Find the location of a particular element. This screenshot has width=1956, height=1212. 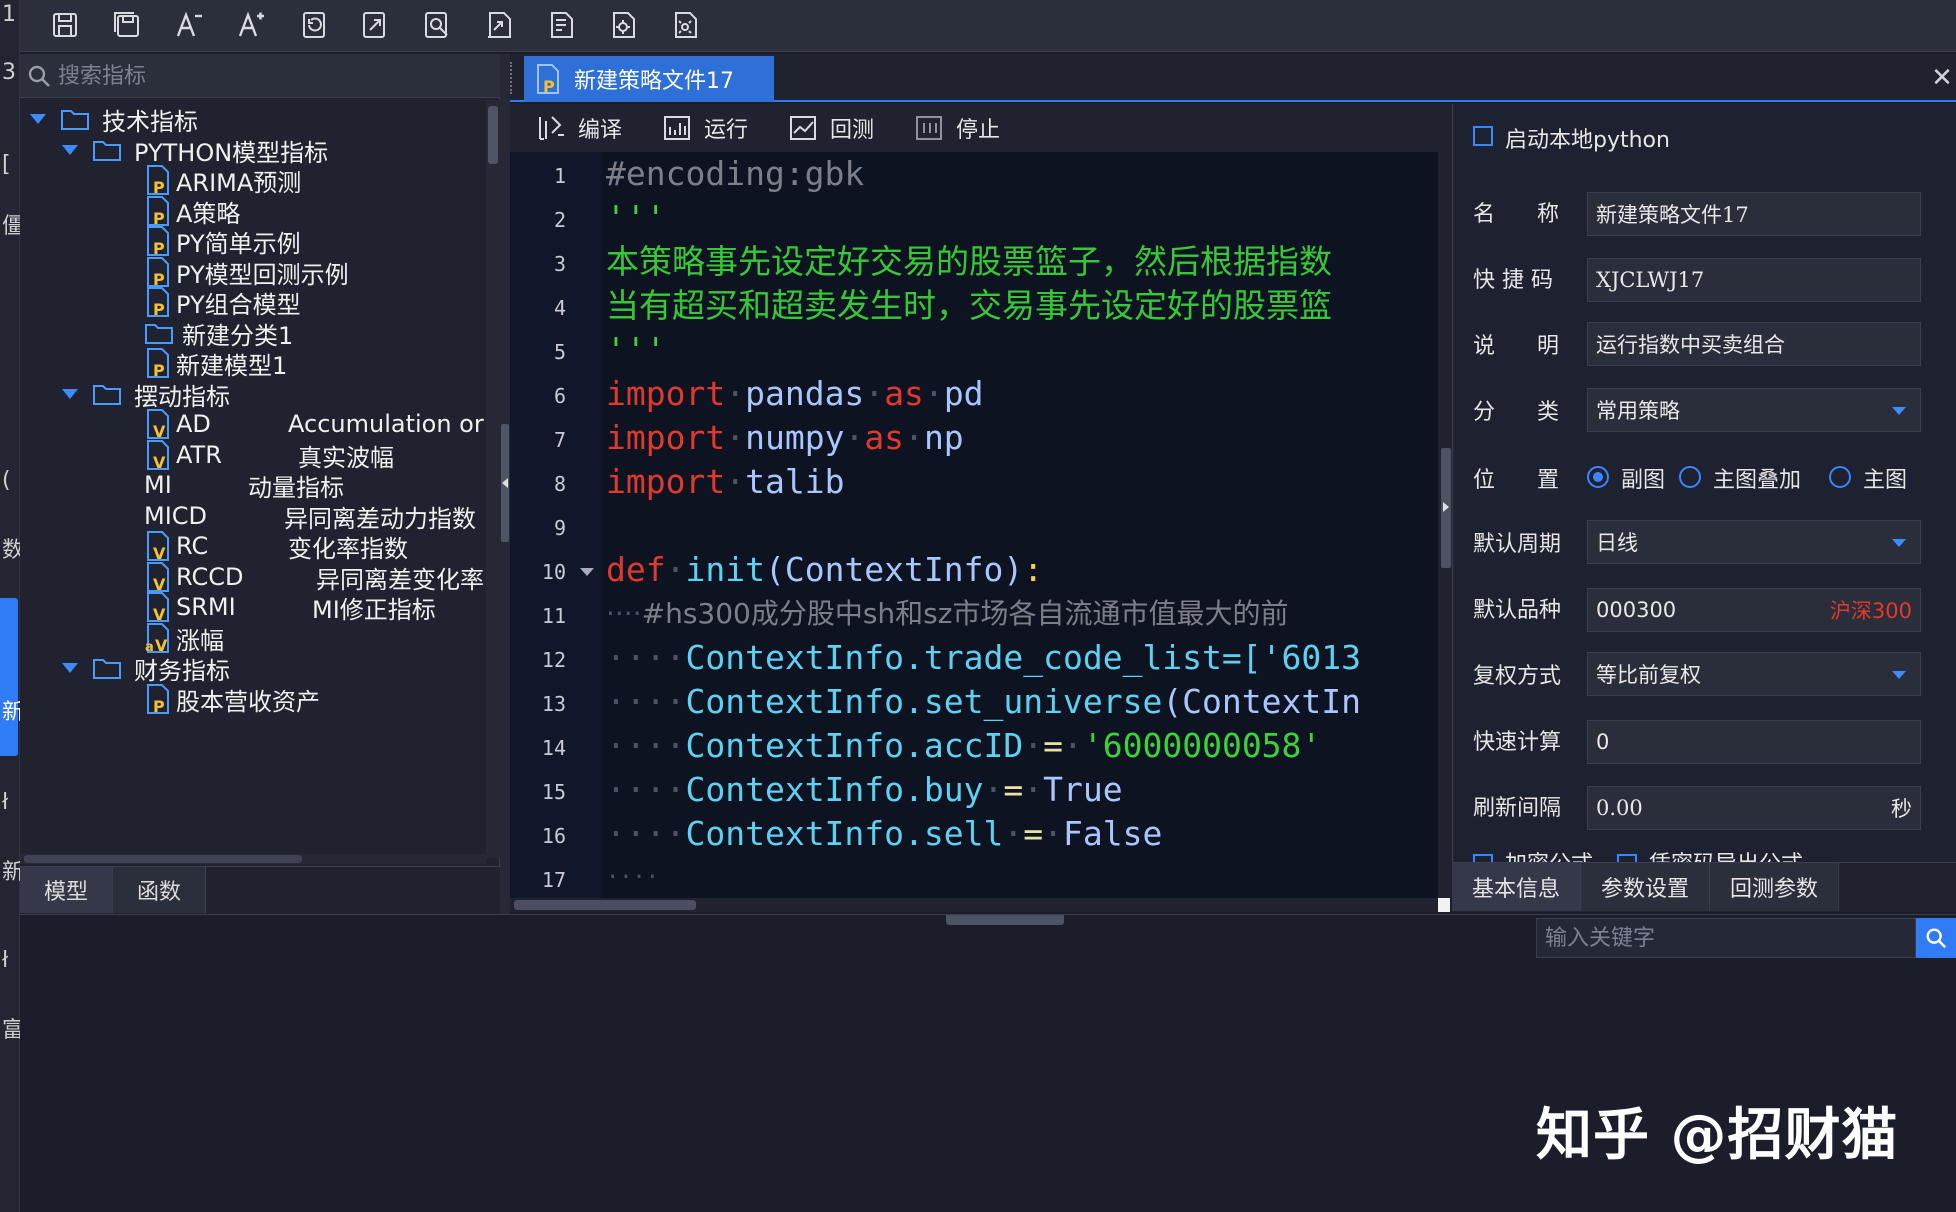

line-number: 8 is located at coordinates (559, 484).